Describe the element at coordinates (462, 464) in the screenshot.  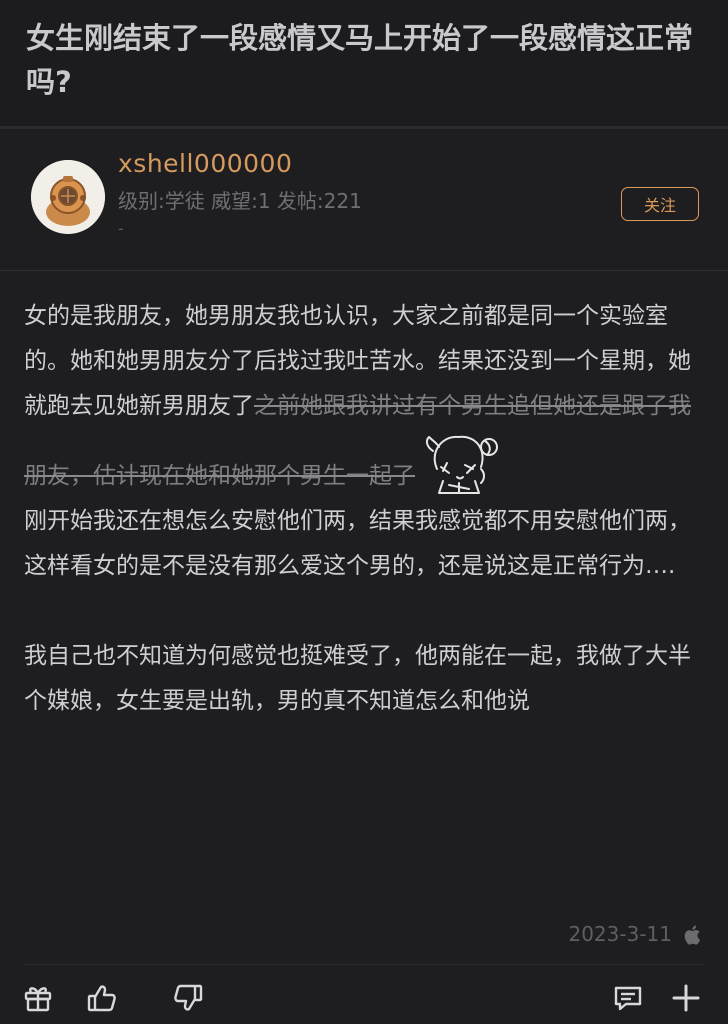
I see `anime-girl-sticker-icon` at that location.